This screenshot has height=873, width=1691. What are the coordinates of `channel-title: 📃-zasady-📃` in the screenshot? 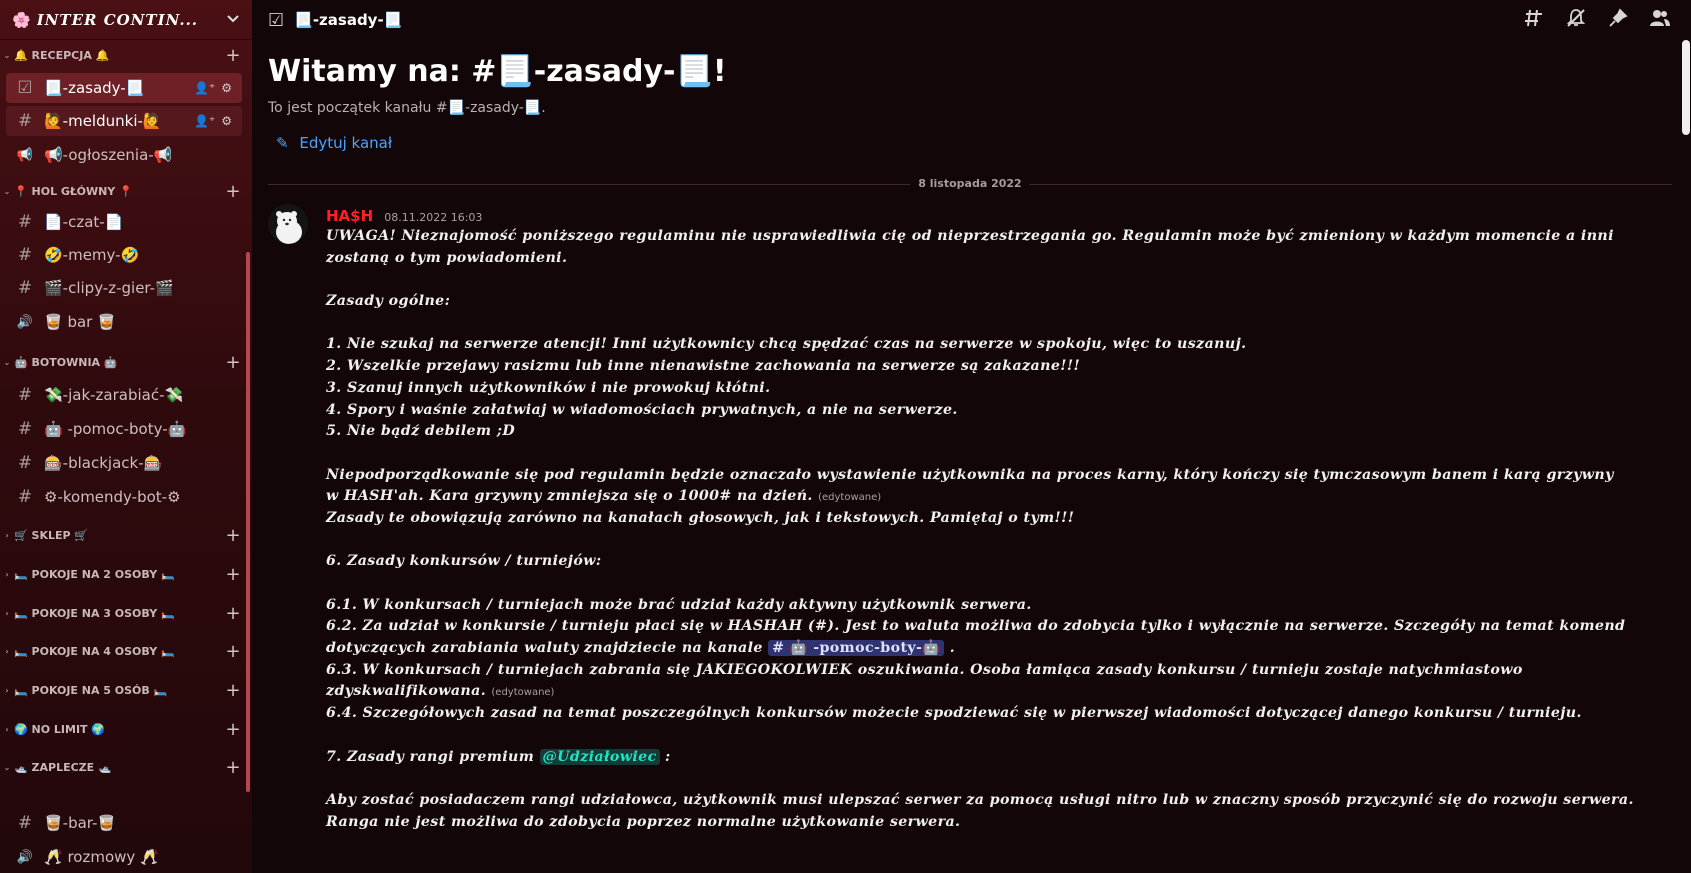 It's located at (348, 20).